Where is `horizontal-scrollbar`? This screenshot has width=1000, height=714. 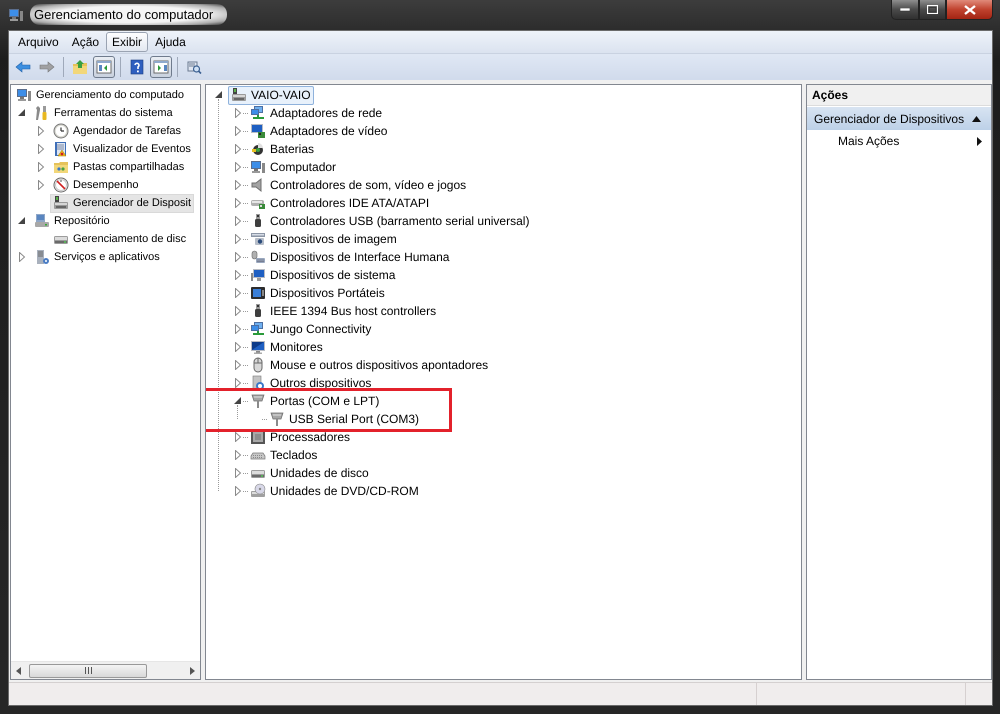 horizontal-scrollbar is located at coordinates (105, 670).